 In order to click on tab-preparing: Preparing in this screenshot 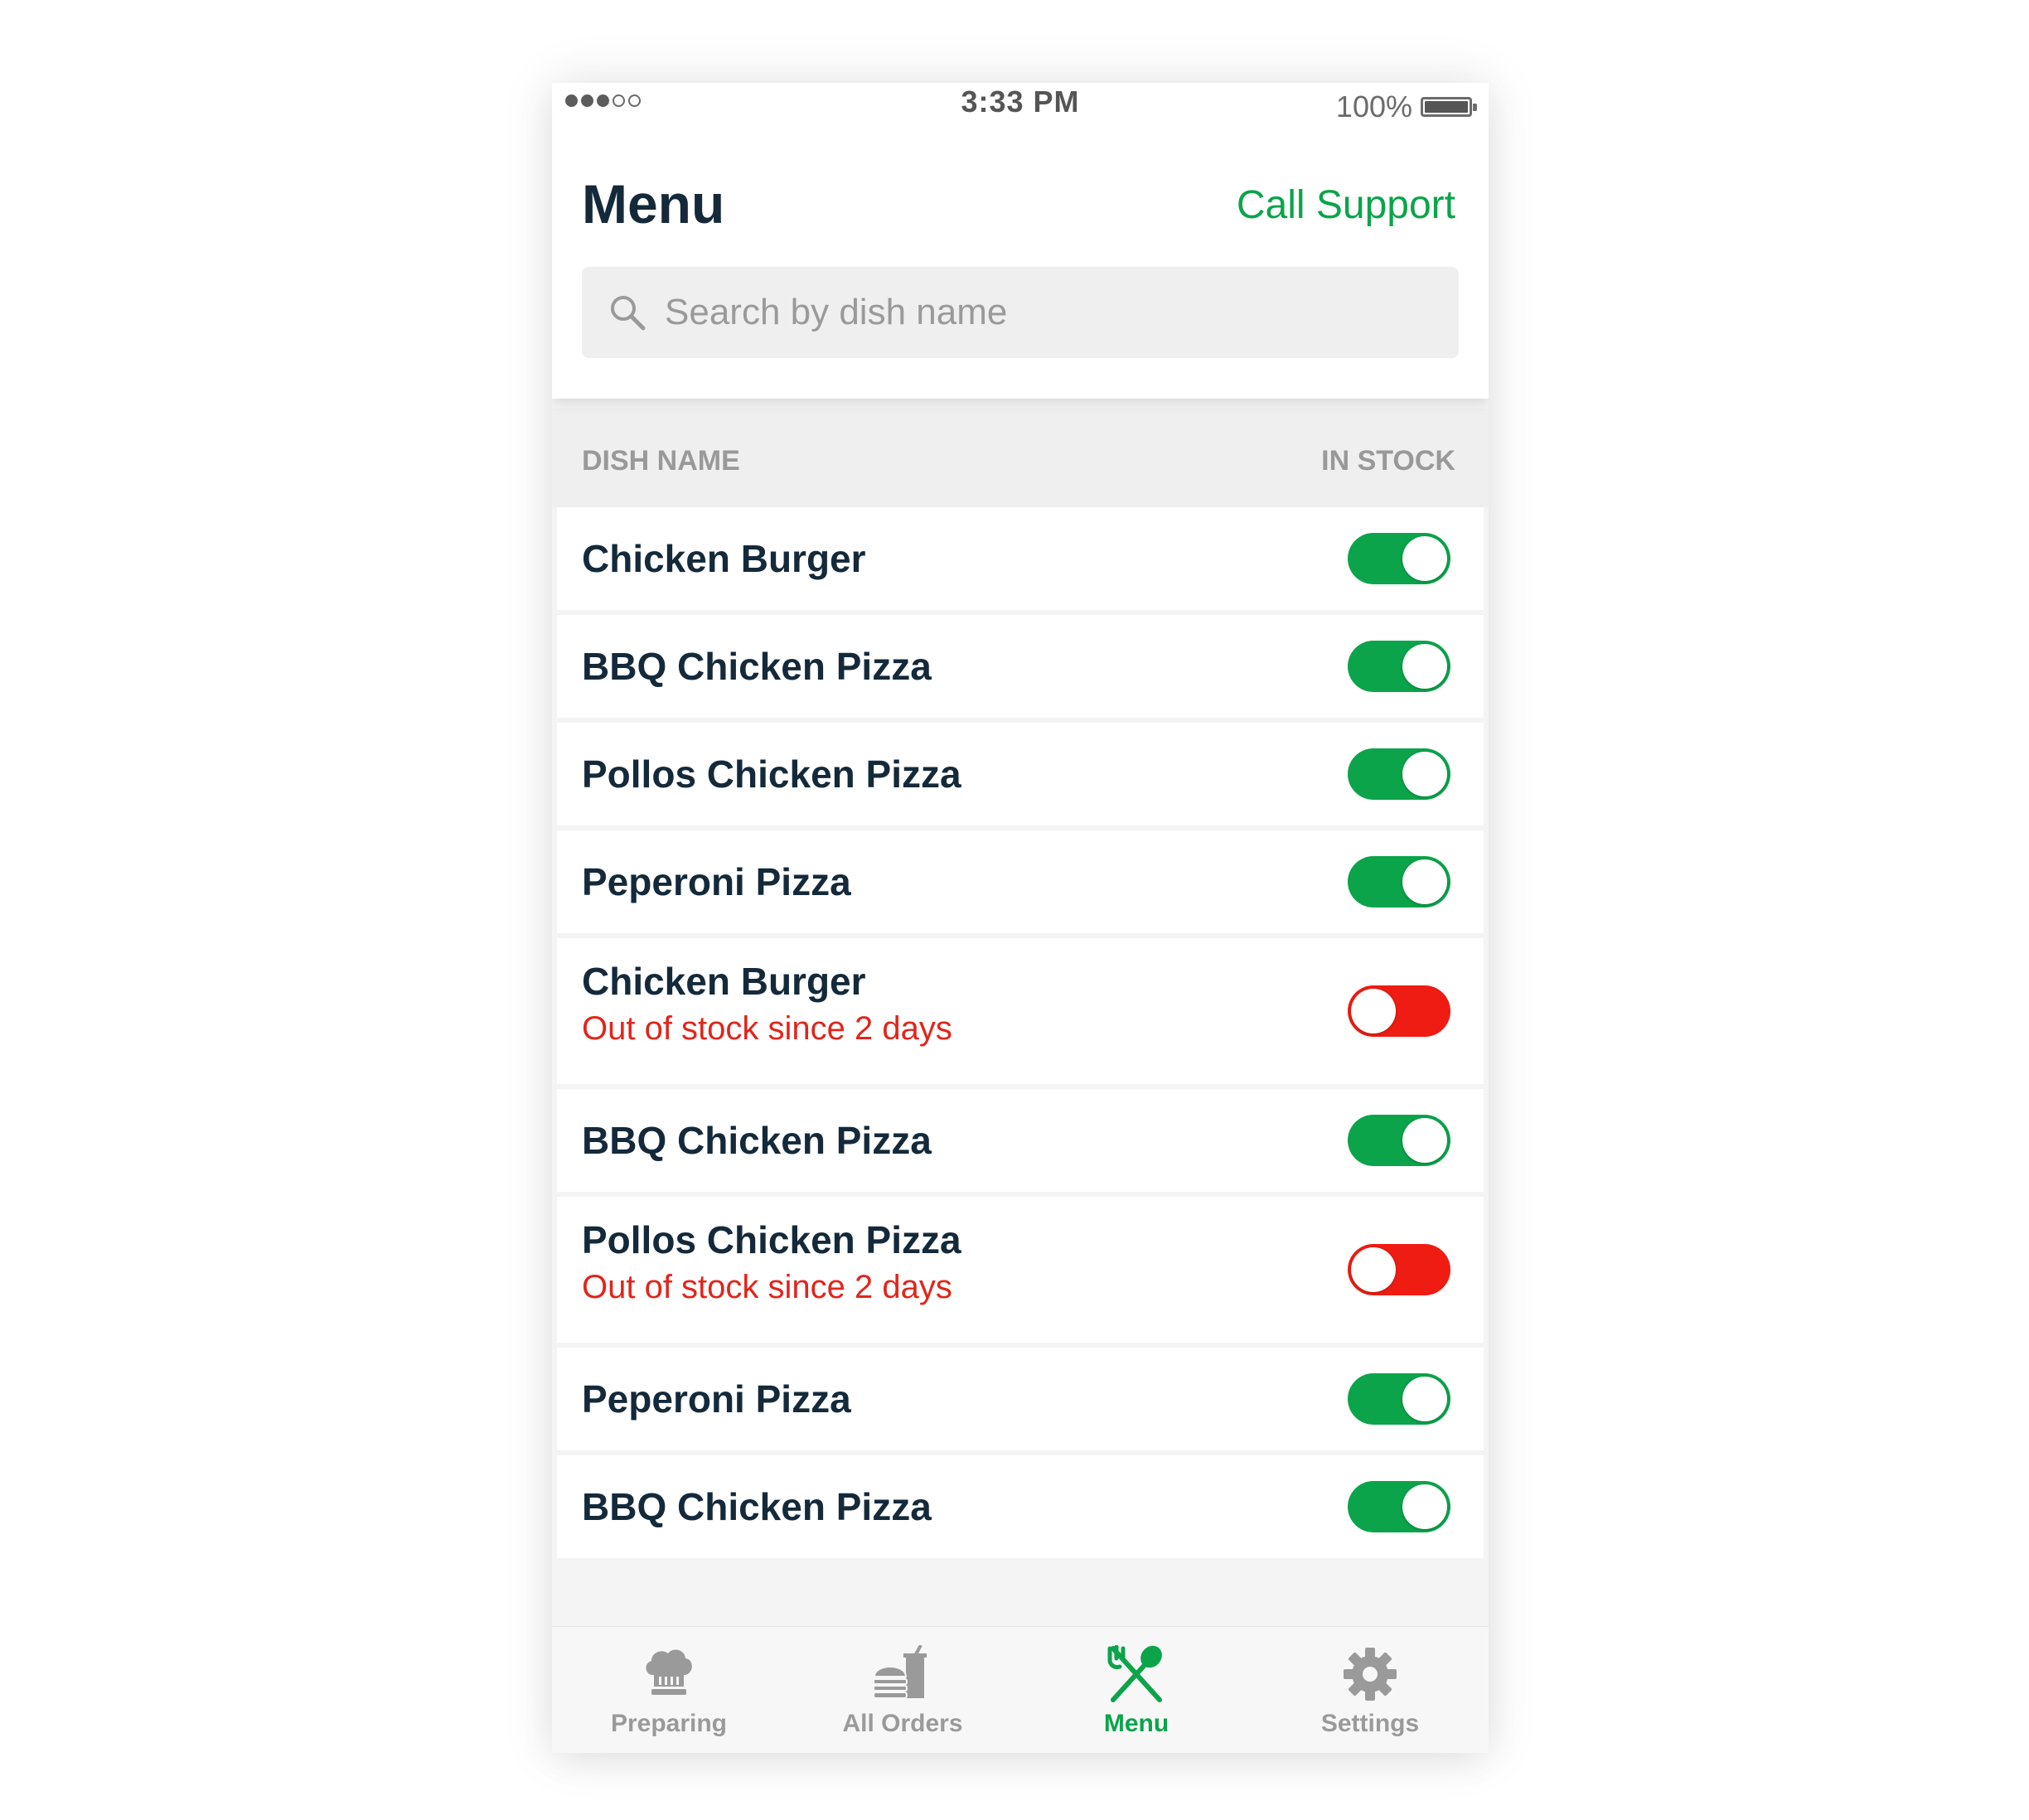, I will do `click(669, 1690)`.